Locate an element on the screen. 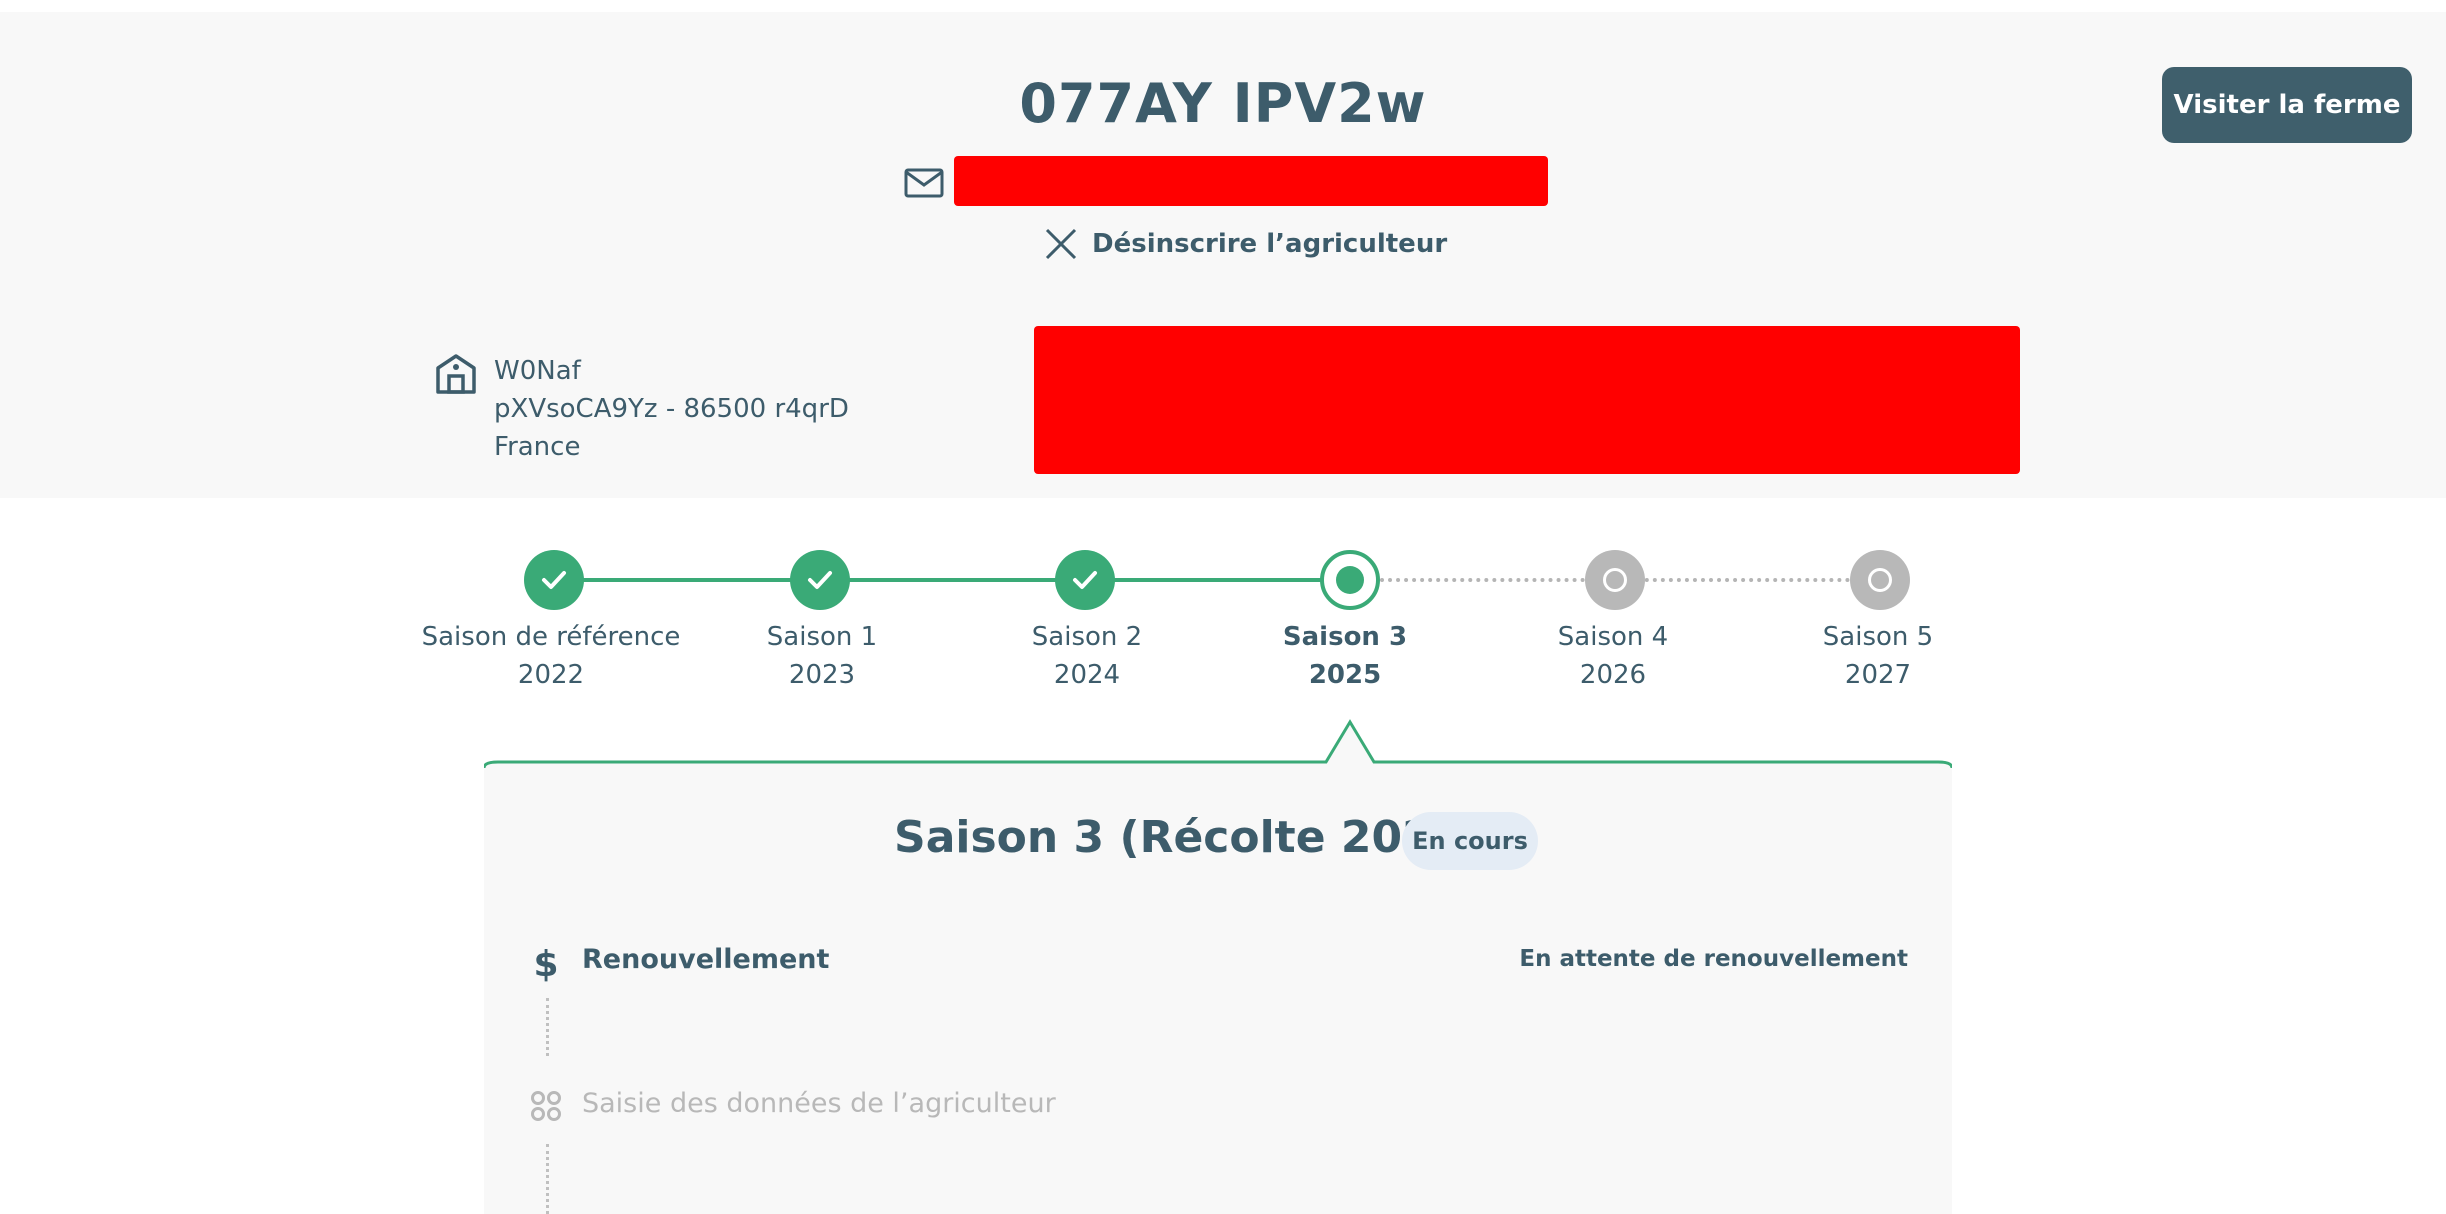  season-year: 2022 is located at coordinates (551, 675).